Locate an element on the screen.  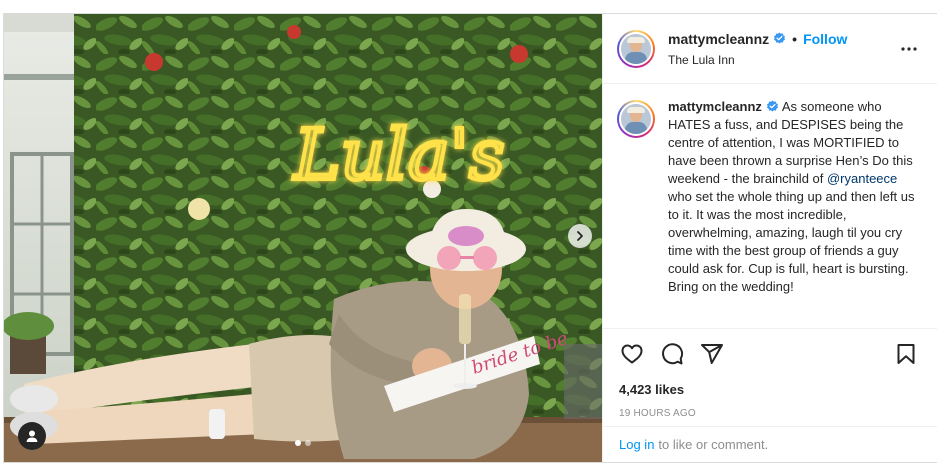
share-button is located at coordinates (712, 354).